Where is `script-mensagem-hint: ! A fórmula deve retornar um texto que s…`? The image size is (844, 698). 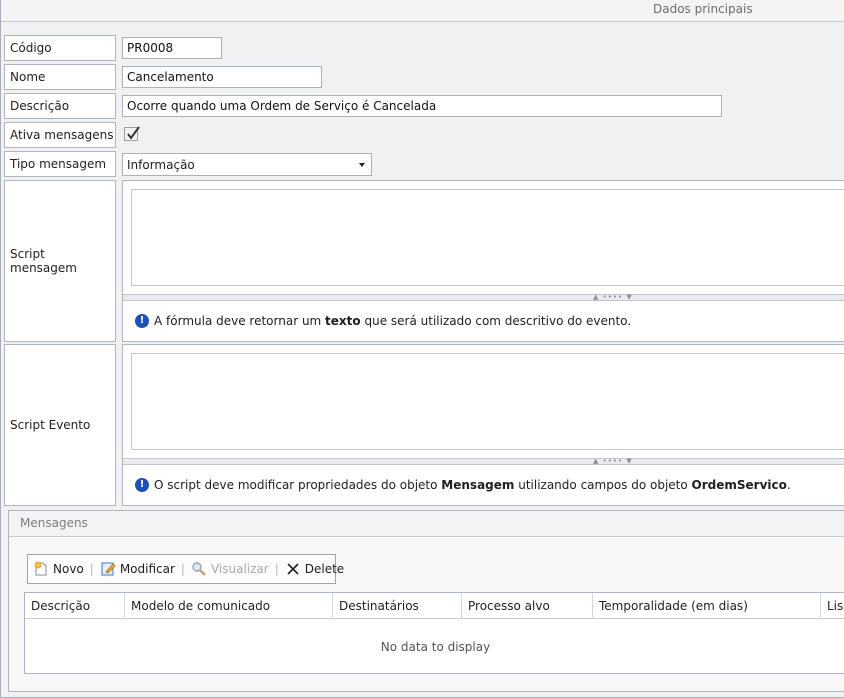
script-mensagem-hint: ! A fórmula deve retornar um texto que s… is located at coordinates (483, 320).